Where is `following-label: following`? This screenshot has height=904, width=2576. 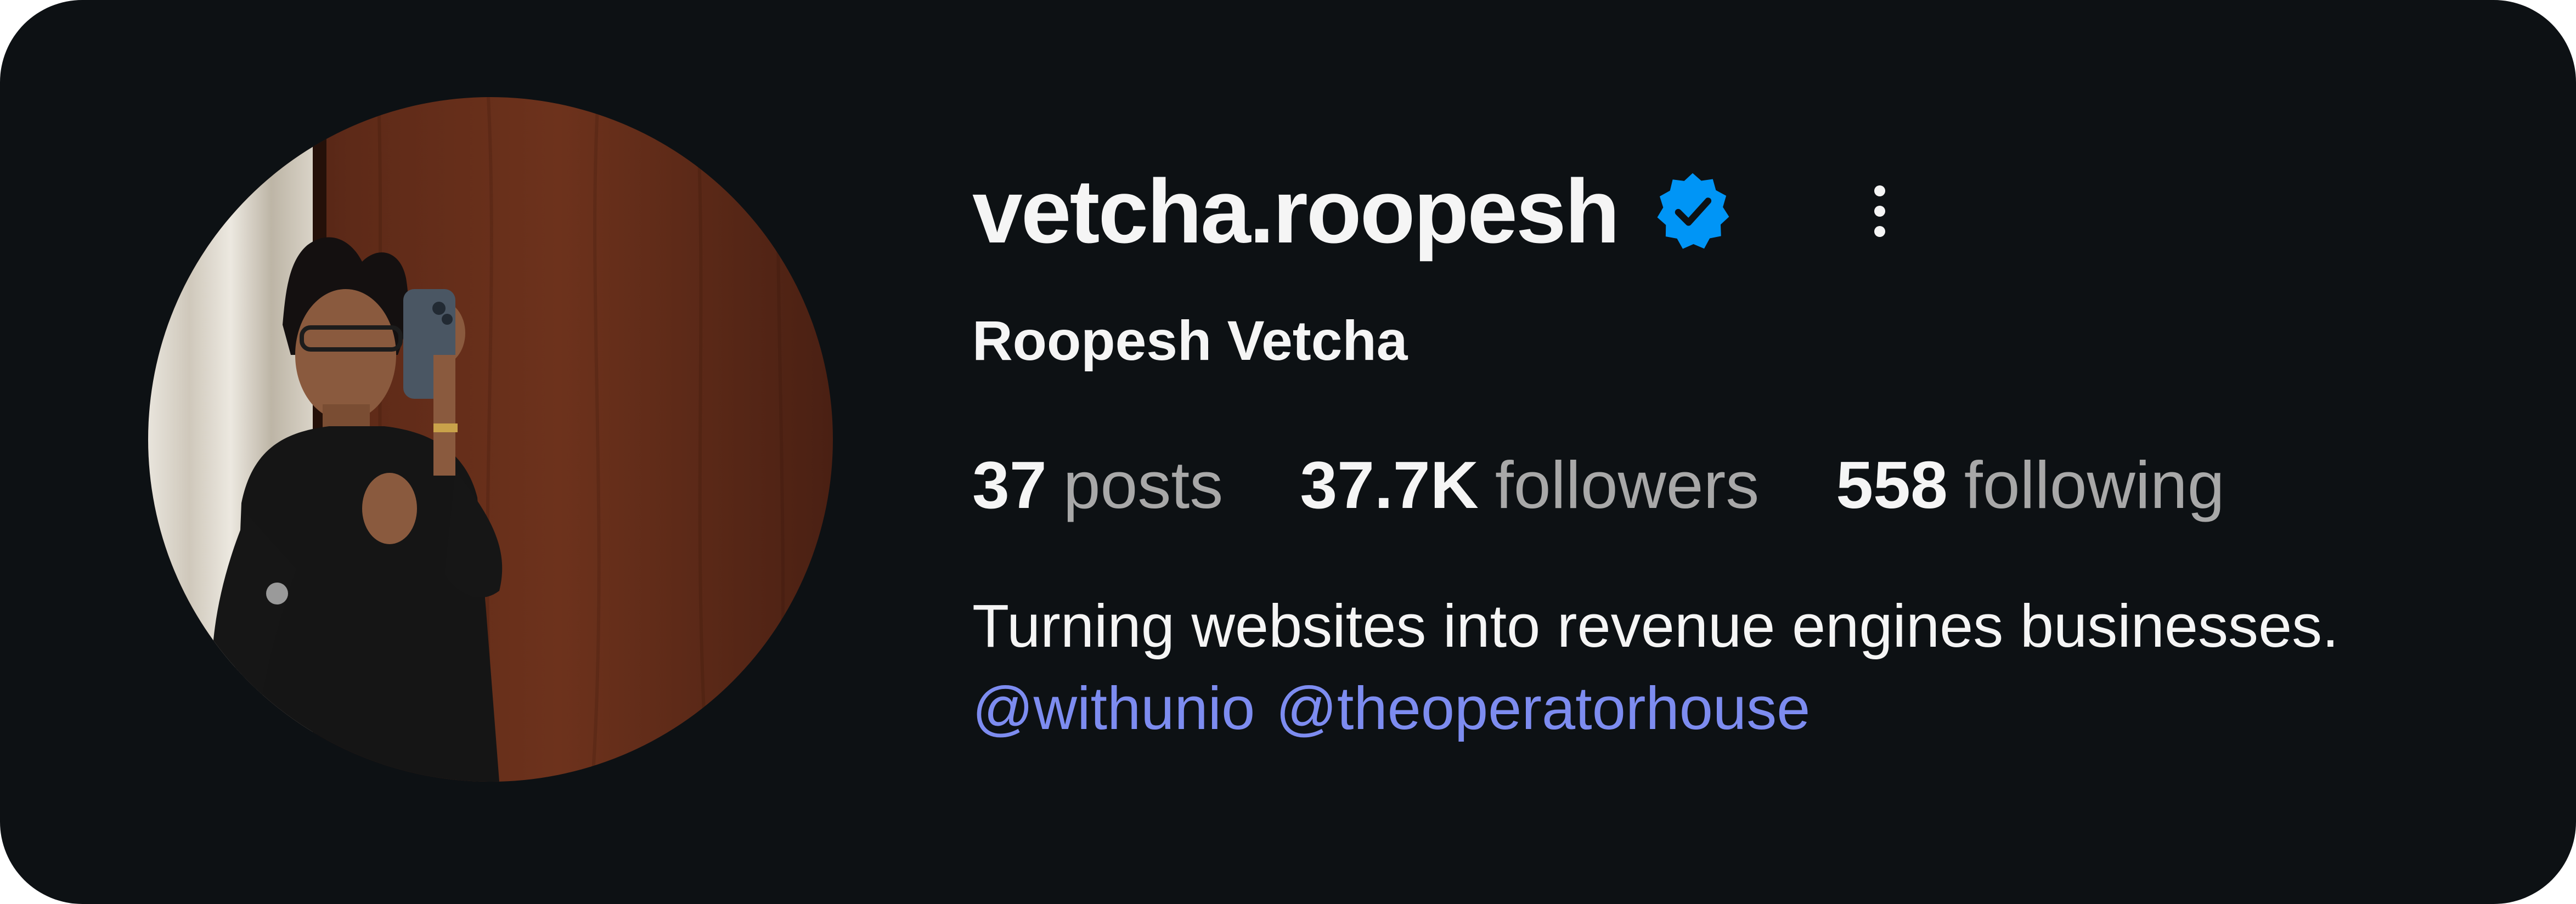
following-label: following is located at coordinates (2094, 485).